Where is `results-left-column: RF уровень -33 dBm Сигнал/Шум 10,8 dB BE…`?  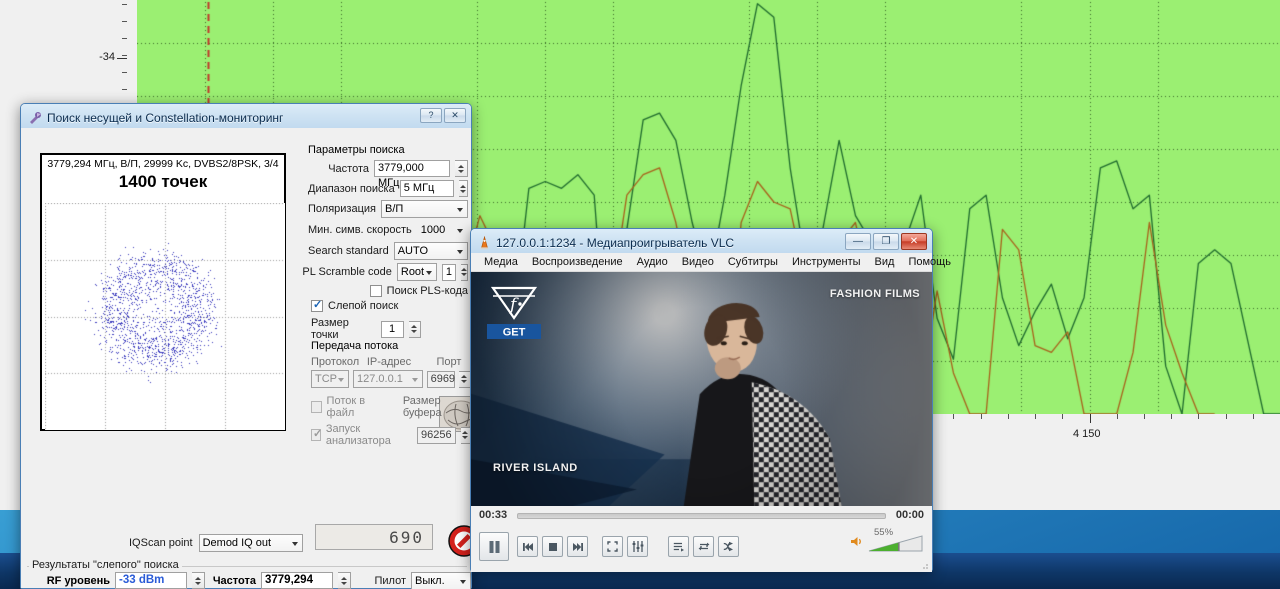
results-left-column: RF уровень -33 dBm Сигнал/Шум 10,8 dB BE… is located at coordinates (120, 580).